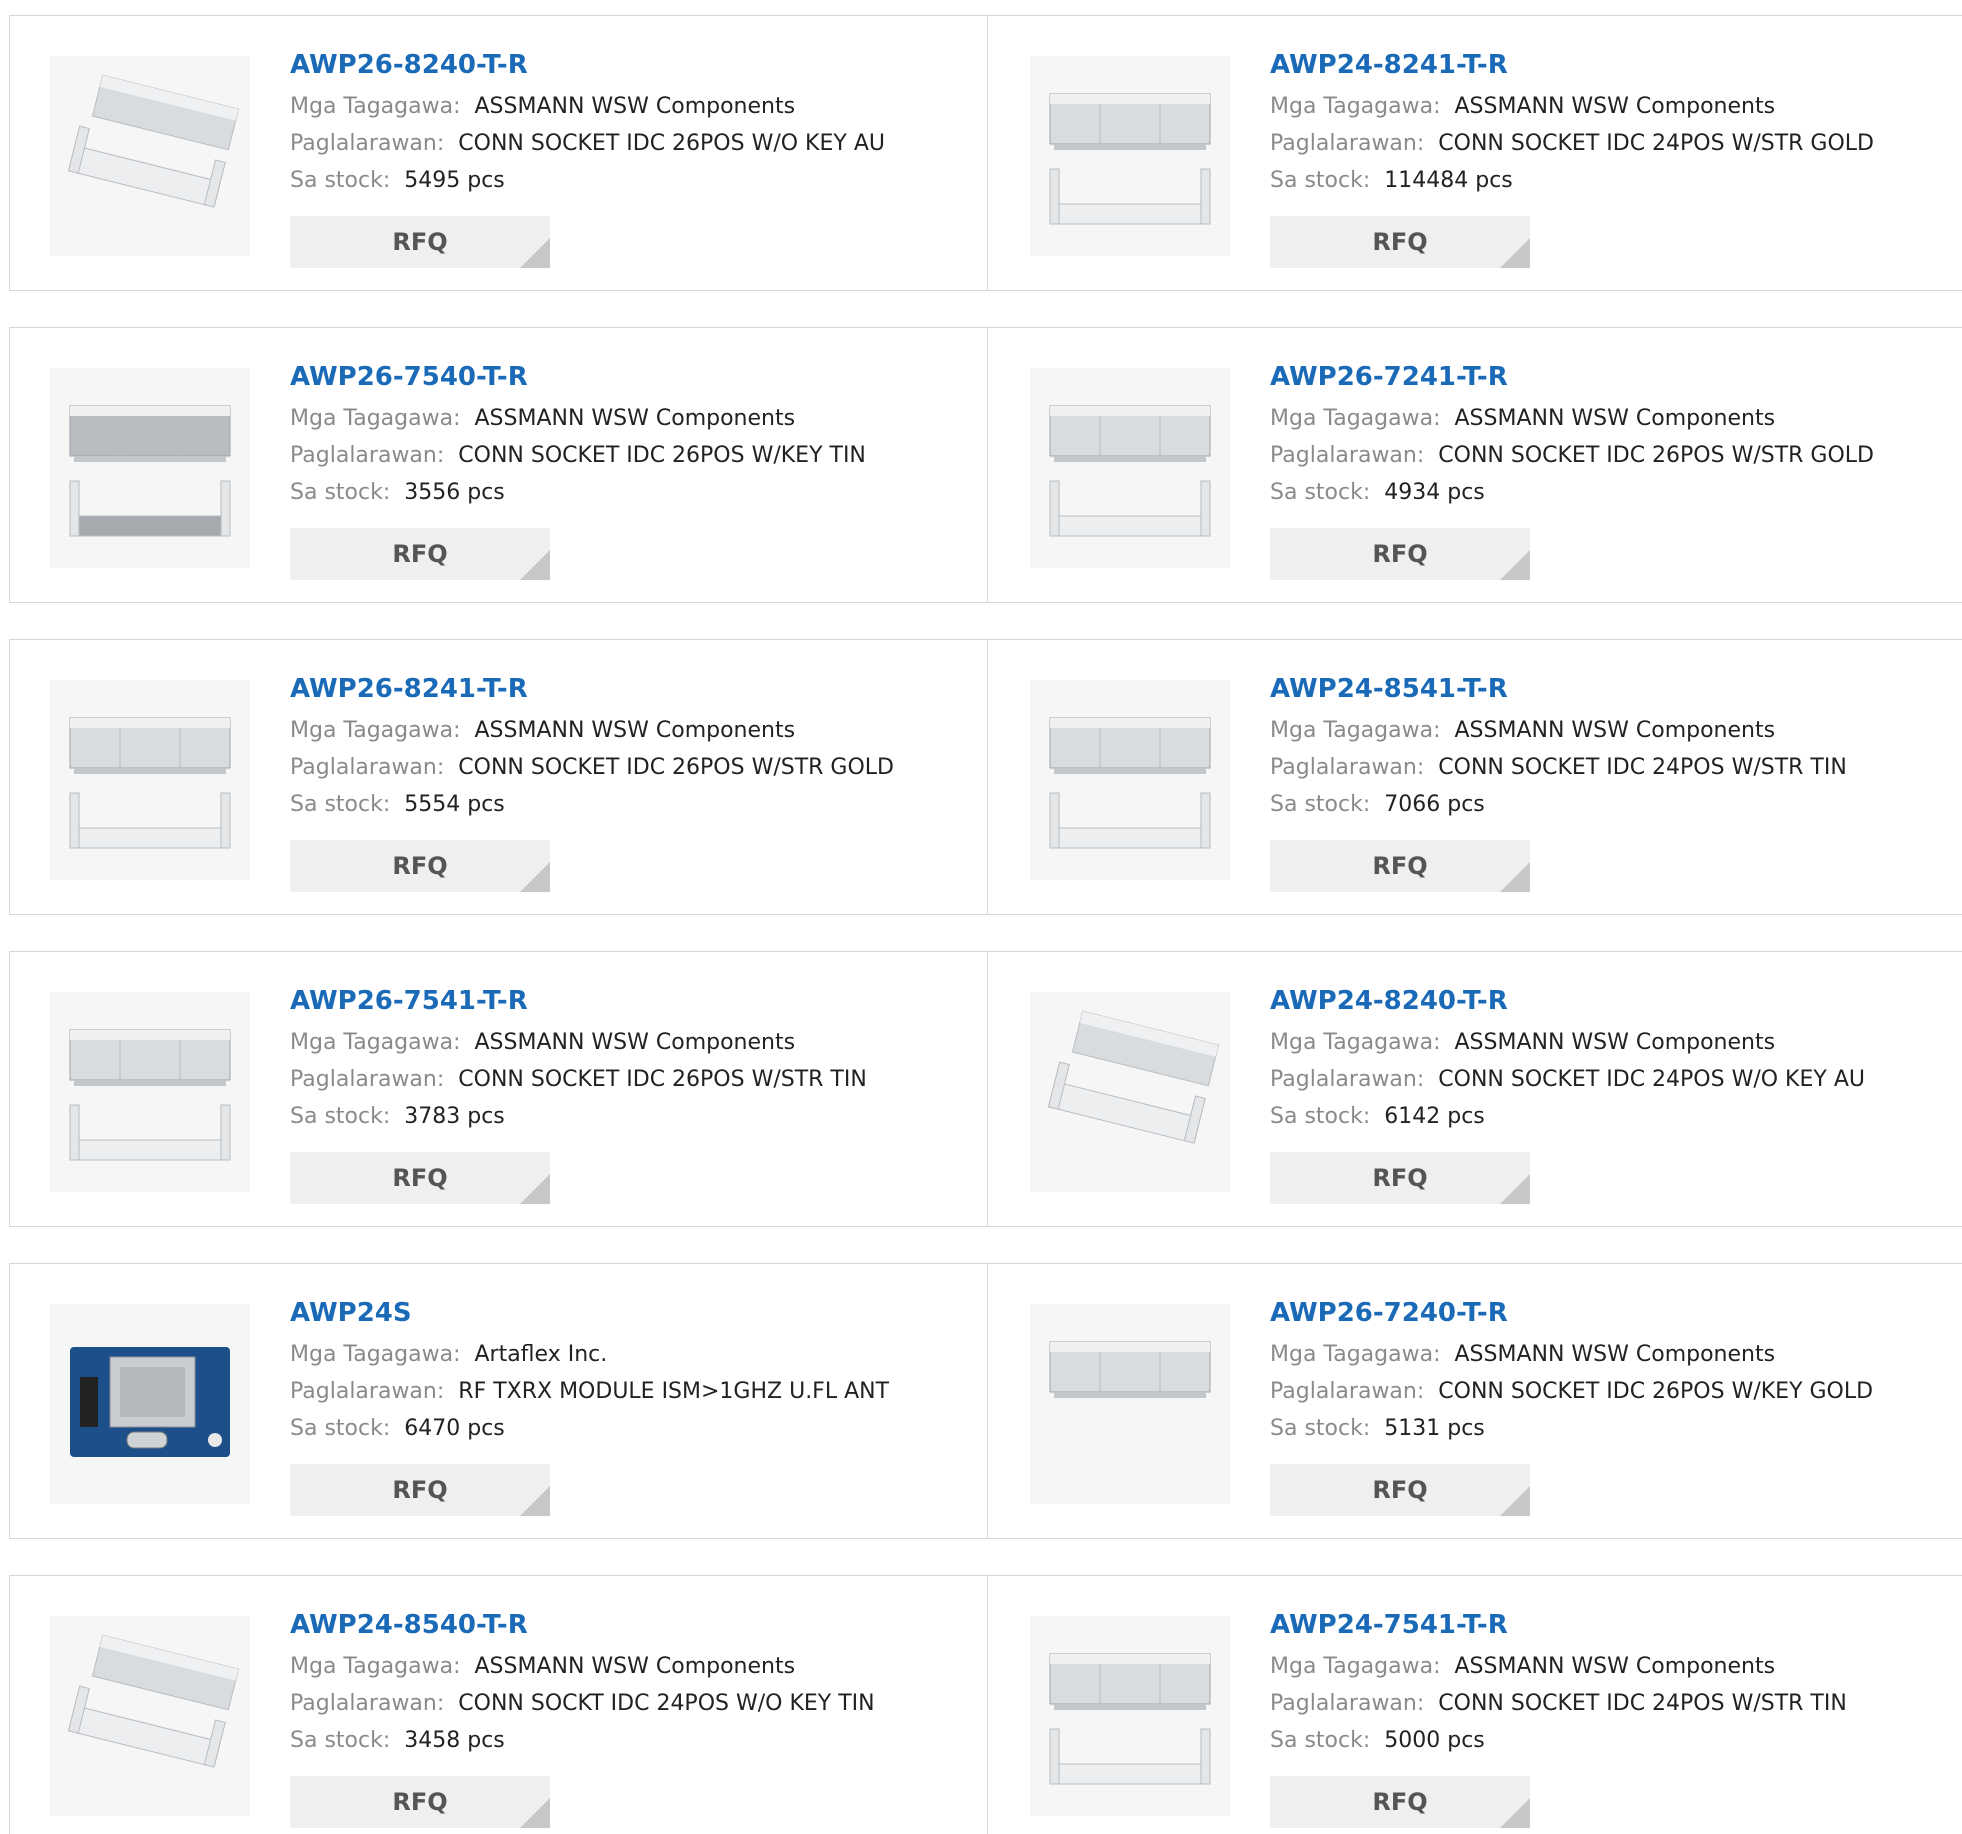 The width and height of the screenshot is (1962, 1834). Describe the element at coordinates (1558, 804) in the screenshot. I see `stock-row: Sa stock: 7066 pcs` at that location.